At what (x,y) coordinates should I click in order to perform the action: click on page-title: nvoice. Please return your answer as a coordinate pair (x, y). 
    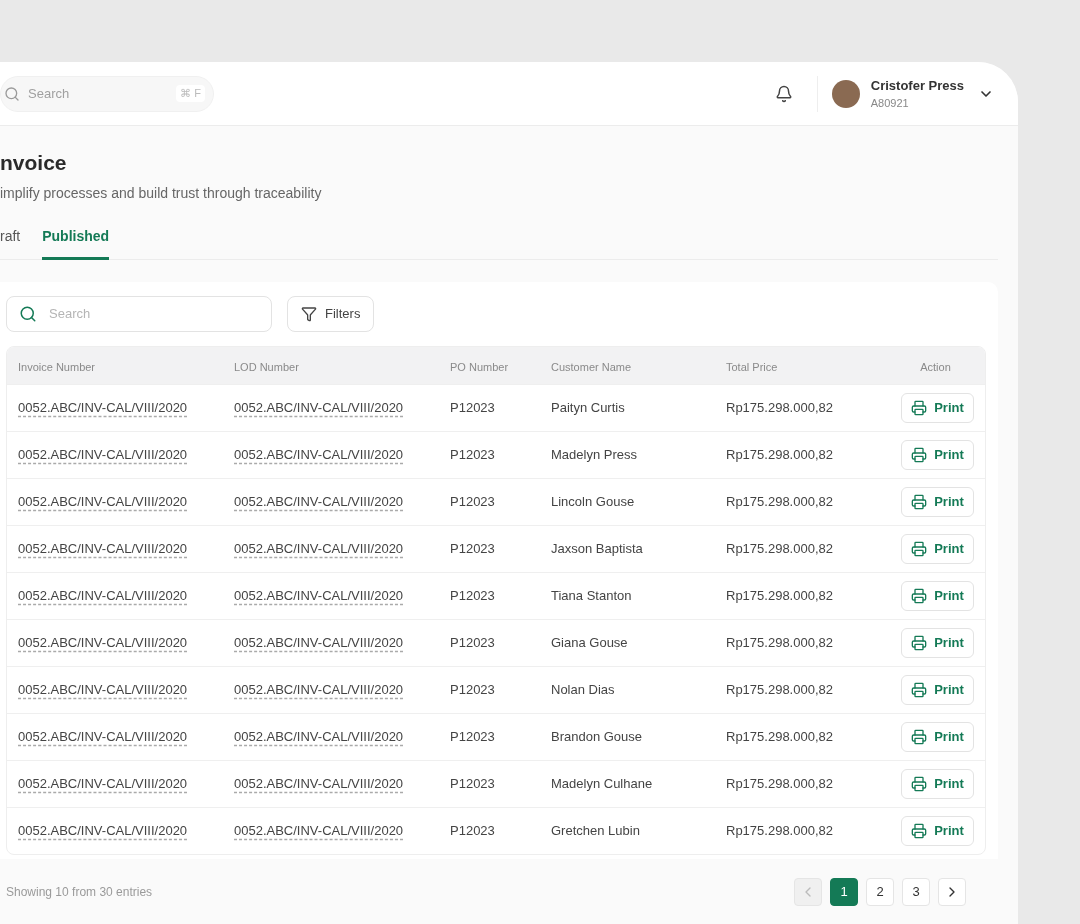
    Looking at the image, I should click on (34, 163).